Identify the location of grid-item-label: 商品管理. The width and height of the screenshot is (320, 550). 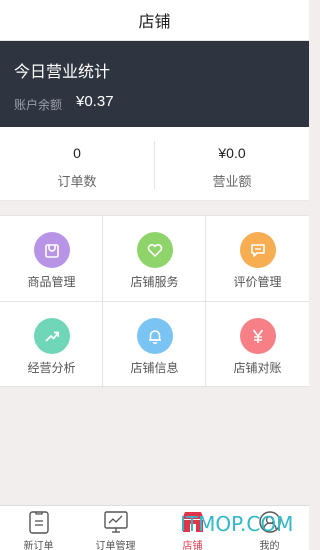
(51, 282).